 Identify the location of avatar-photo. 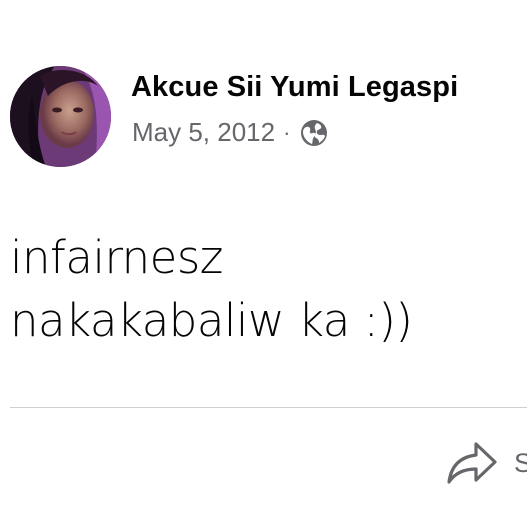
(60, 116).